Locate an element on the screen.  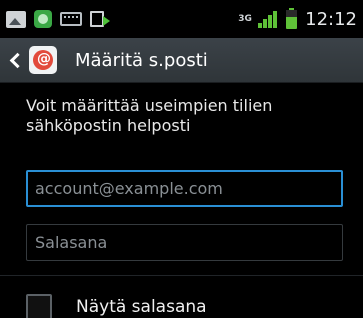
status-bar: 3G 12:12 is located at coordinates (181, 19).